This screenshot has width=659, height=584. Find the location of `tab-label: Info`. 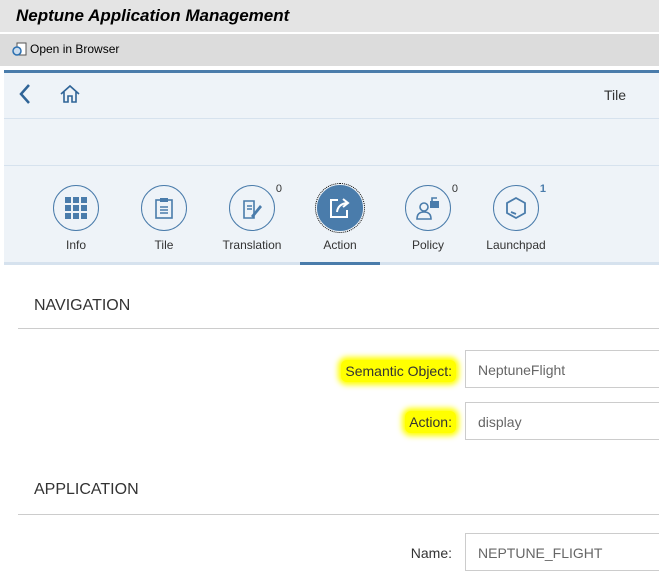

tab-label: Info is located at coordinates (75, 245).